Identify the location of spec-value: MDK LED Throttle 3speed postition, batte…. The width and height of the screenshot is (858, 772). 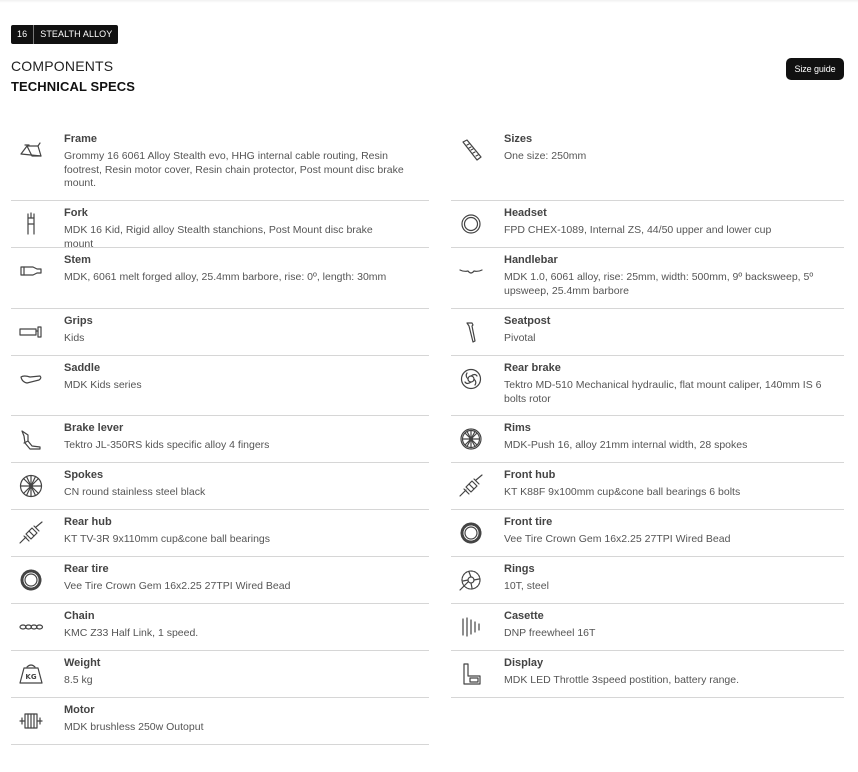
(622, 680).